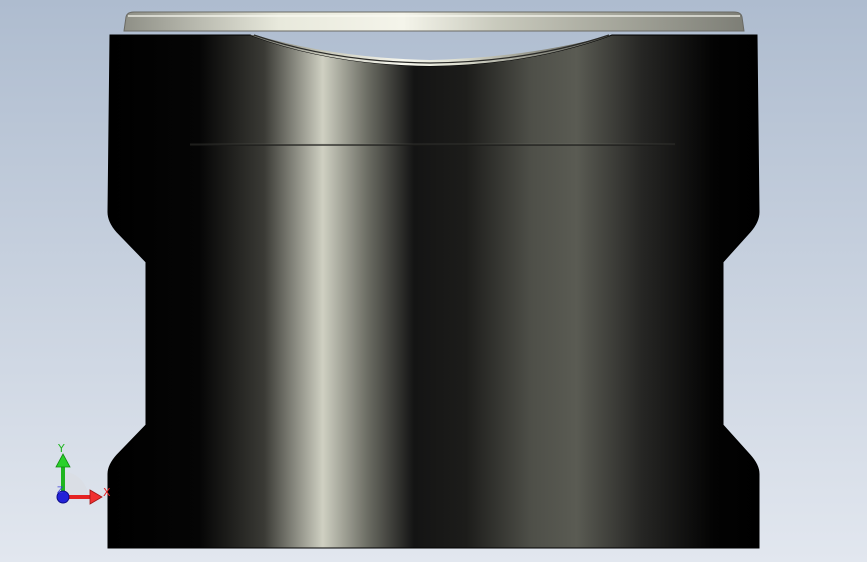 This screenshot has height=562, width=867. Describe the element at coordinates (107, 492) in the screenshot. I see `x-axis-label: X` at that location.